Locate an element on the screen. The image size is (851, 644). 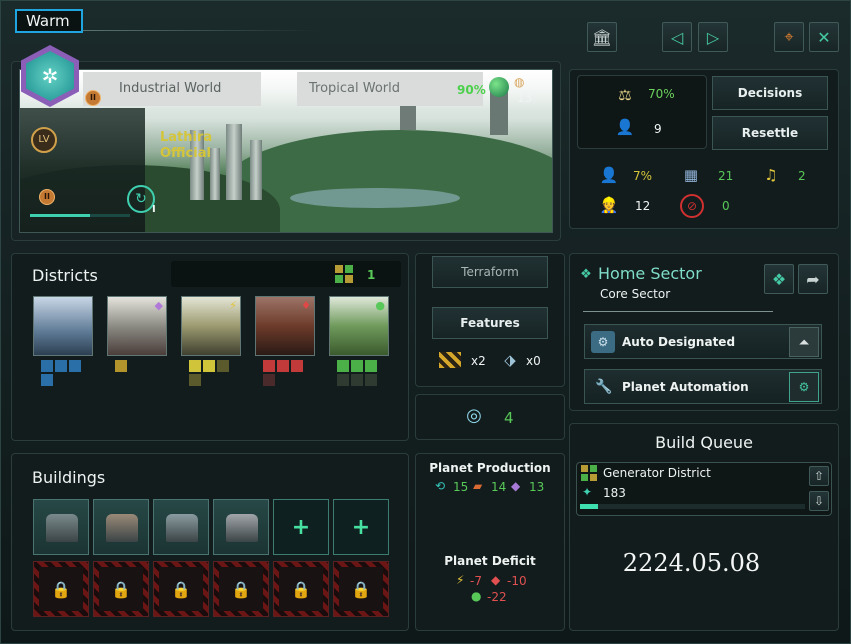
locate-camera-button: ⌖ is located at coordinates (789, 37).